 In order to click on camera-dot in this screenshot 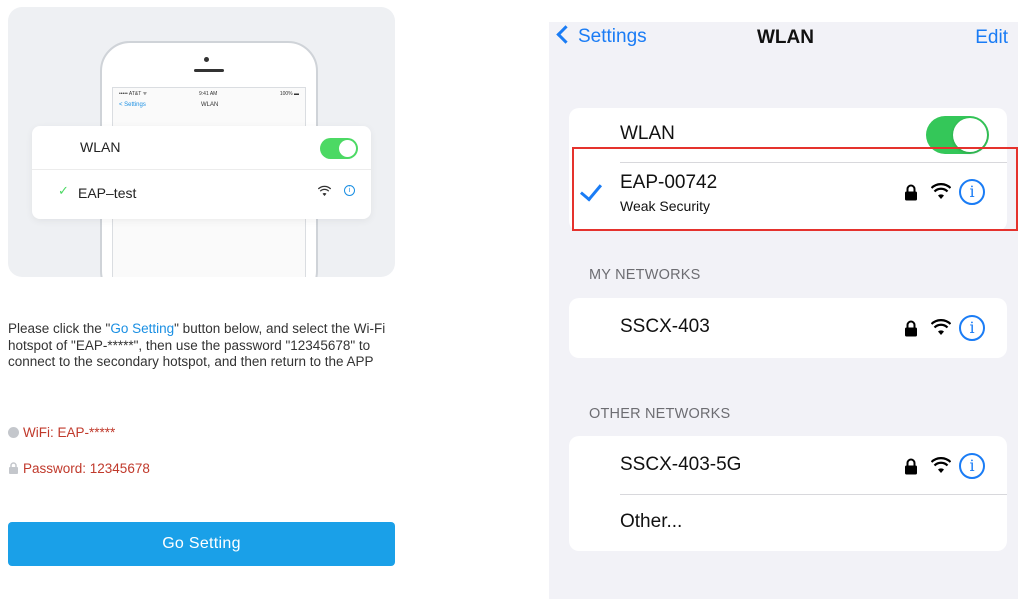, I will do `click(206, 59)`.